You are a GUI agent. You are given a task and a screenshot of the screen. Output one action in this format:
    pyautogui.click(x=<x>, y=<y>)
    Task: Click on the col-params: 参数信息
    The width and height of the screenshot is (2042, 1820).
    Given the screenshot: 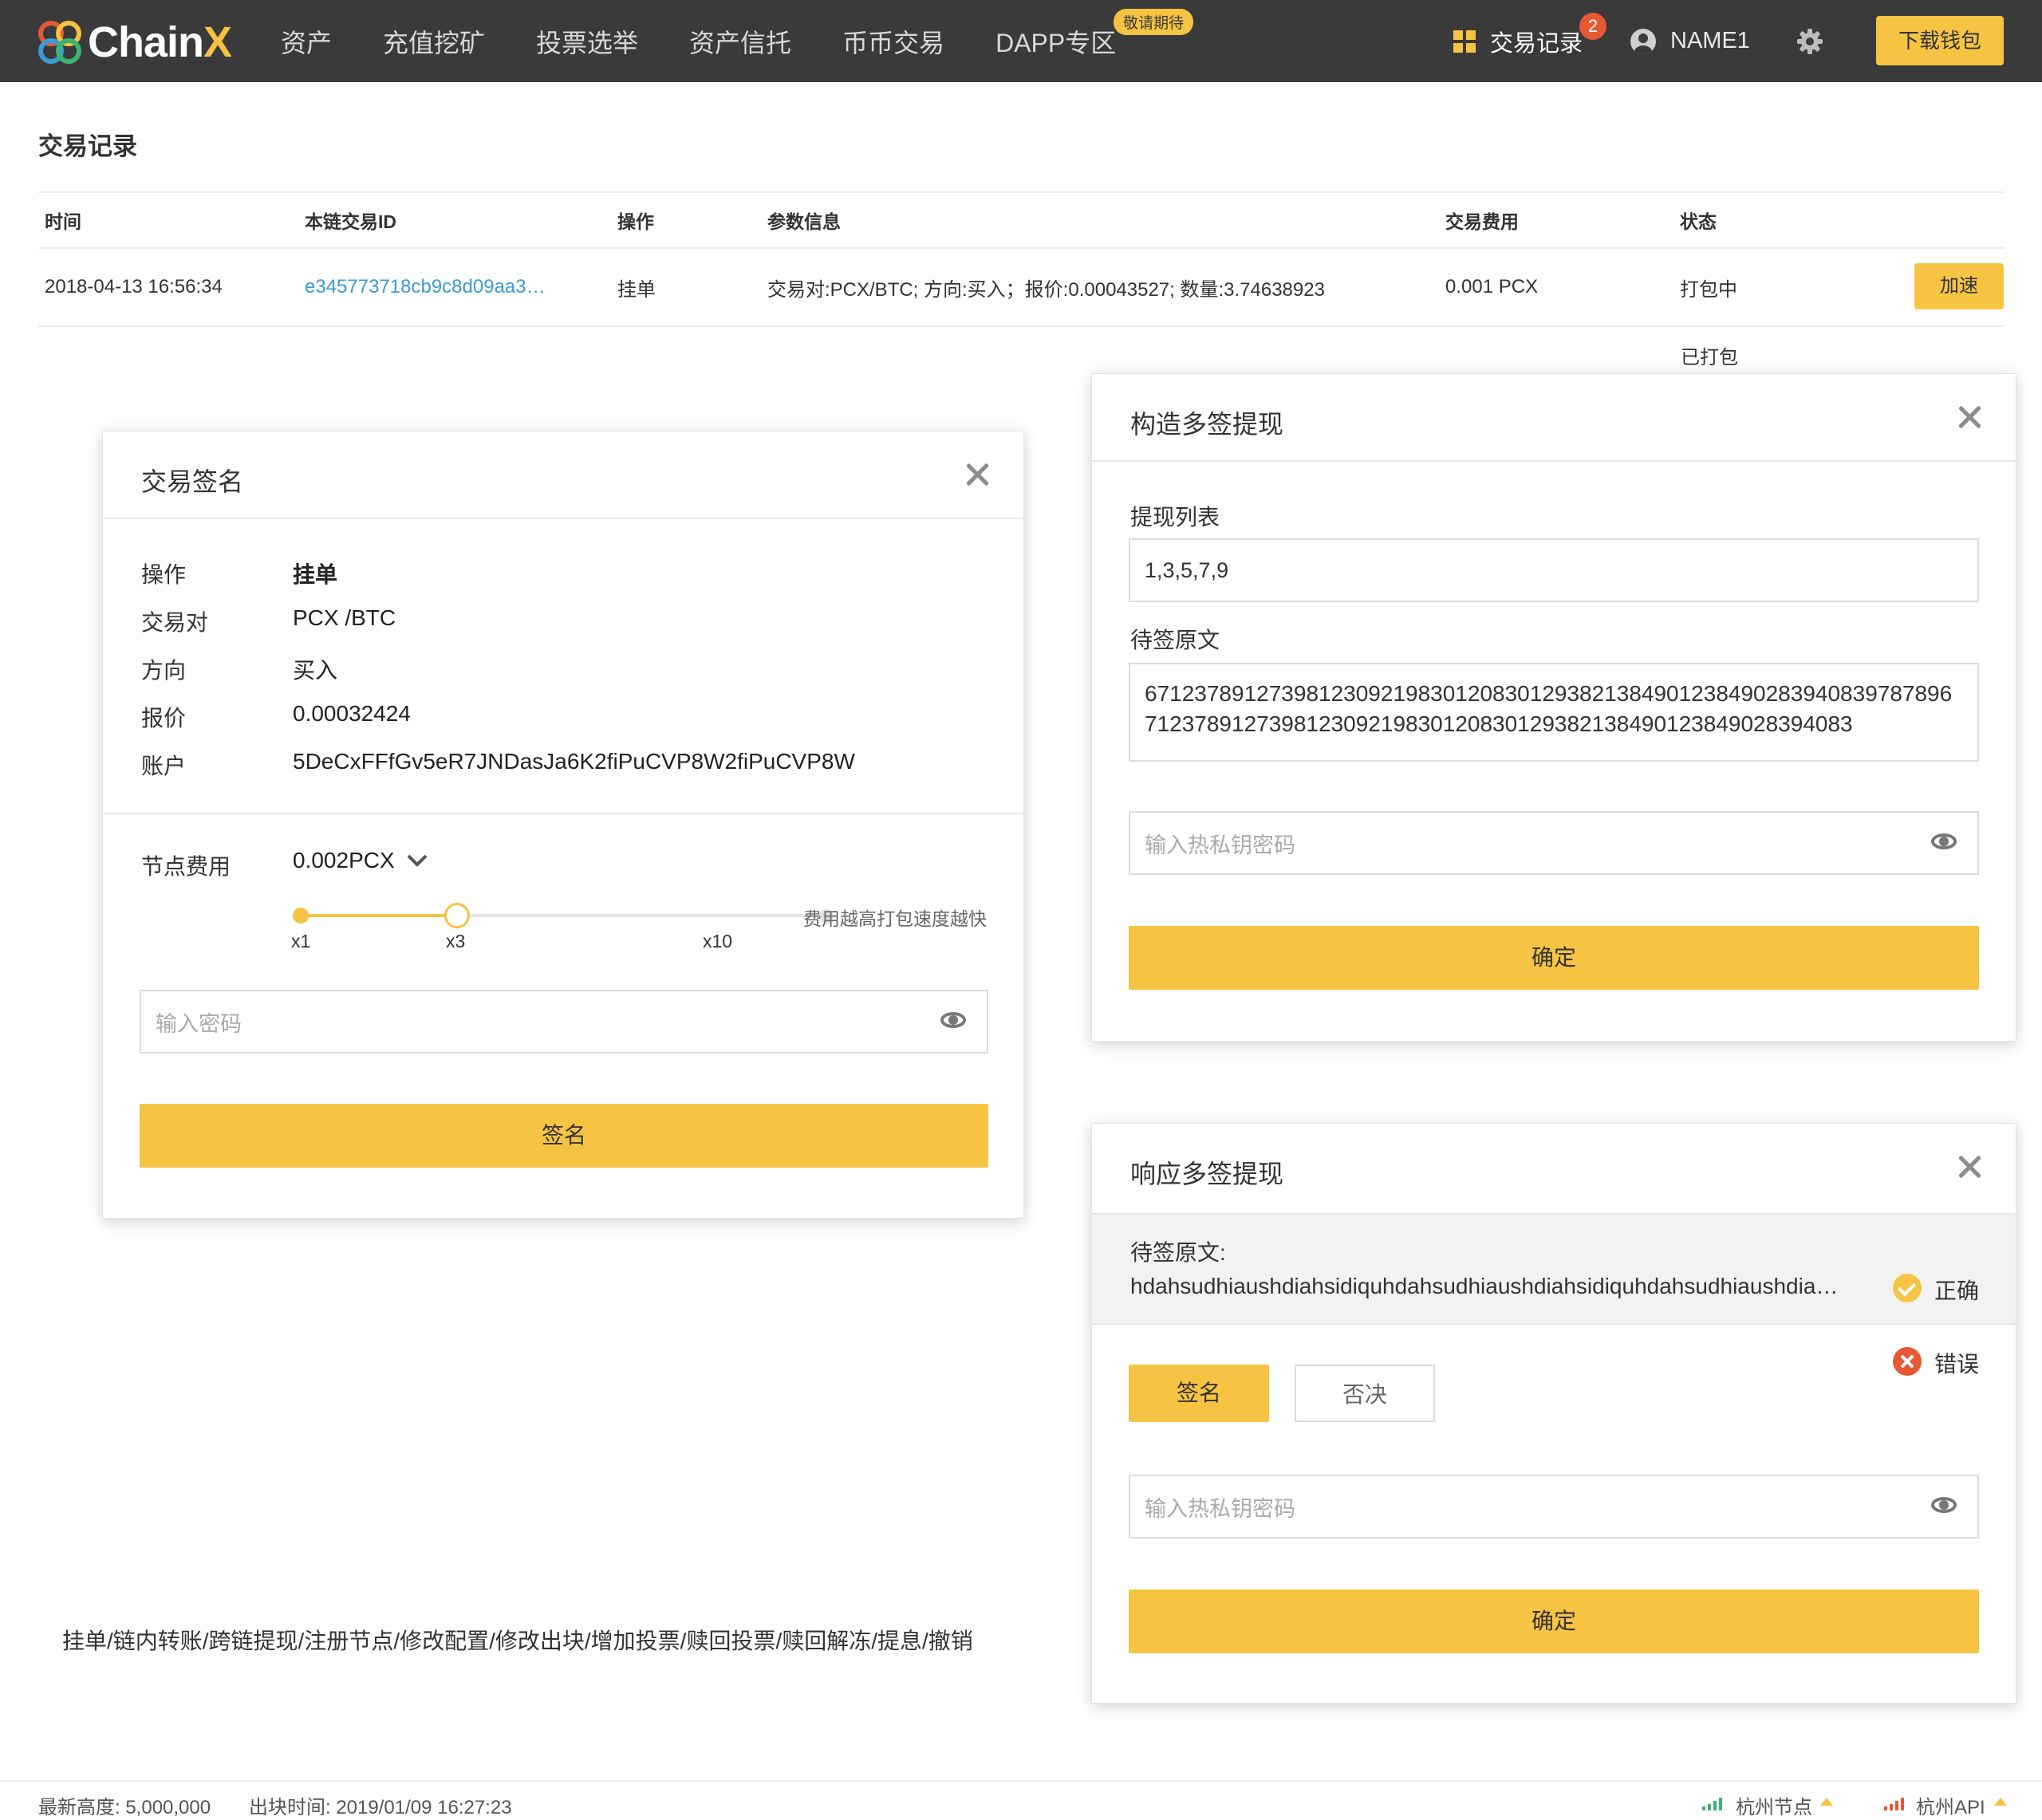 What is the action you would take?
    pyautogui.click(x=804, y=221)
    